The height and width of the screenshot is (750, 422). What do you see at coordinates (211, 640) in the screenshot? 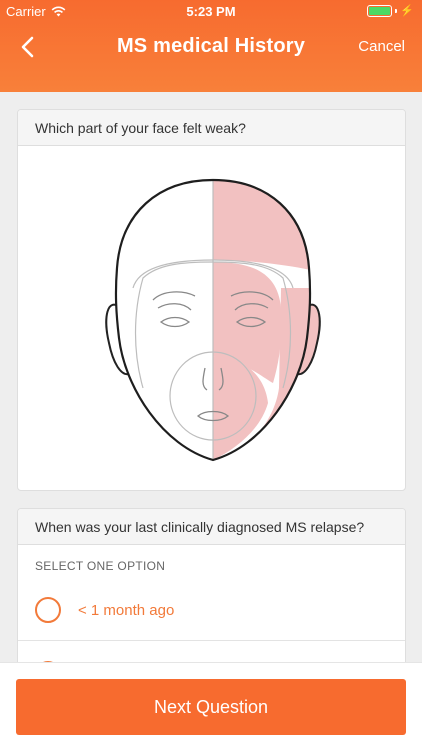
I see `divider` at bounding box center [211, 640].